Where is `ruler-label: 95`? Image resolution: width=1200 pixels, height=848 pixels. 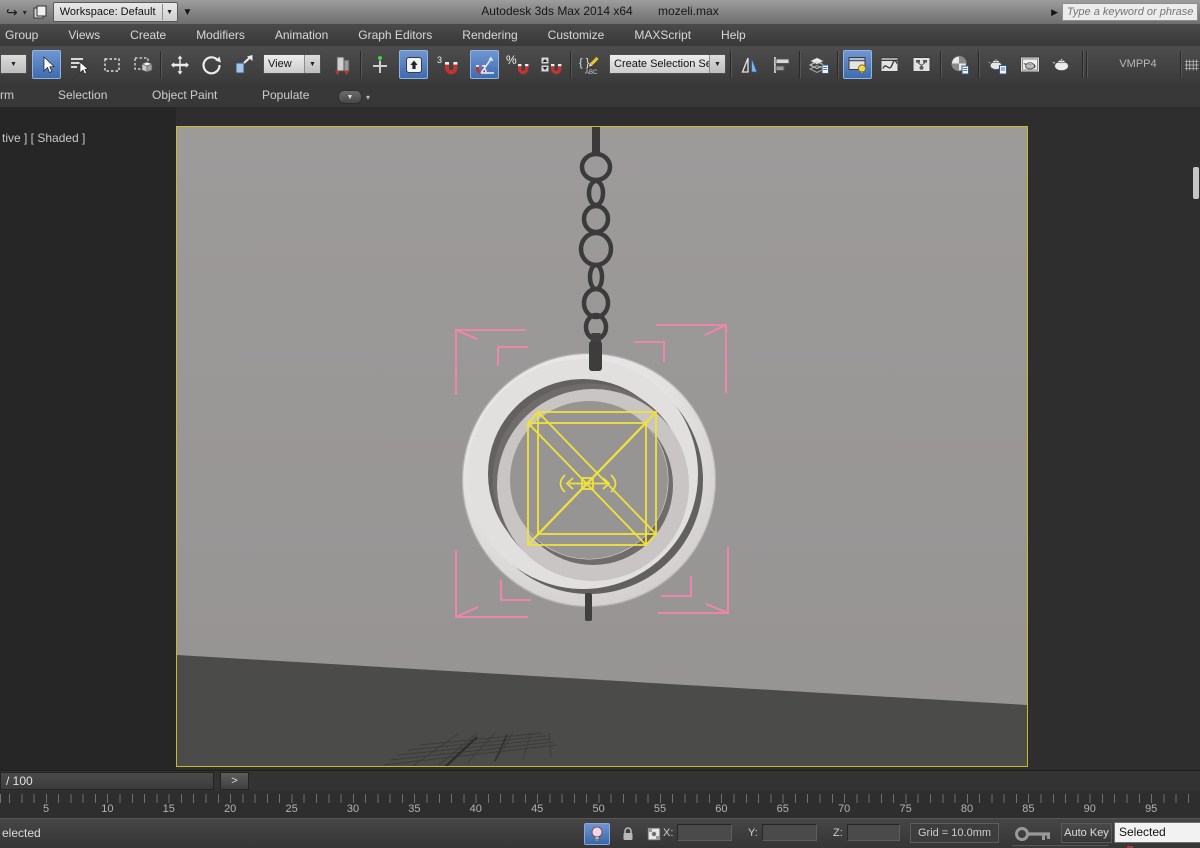 ruler-label: 95 is located at coordinates (1151, 809).